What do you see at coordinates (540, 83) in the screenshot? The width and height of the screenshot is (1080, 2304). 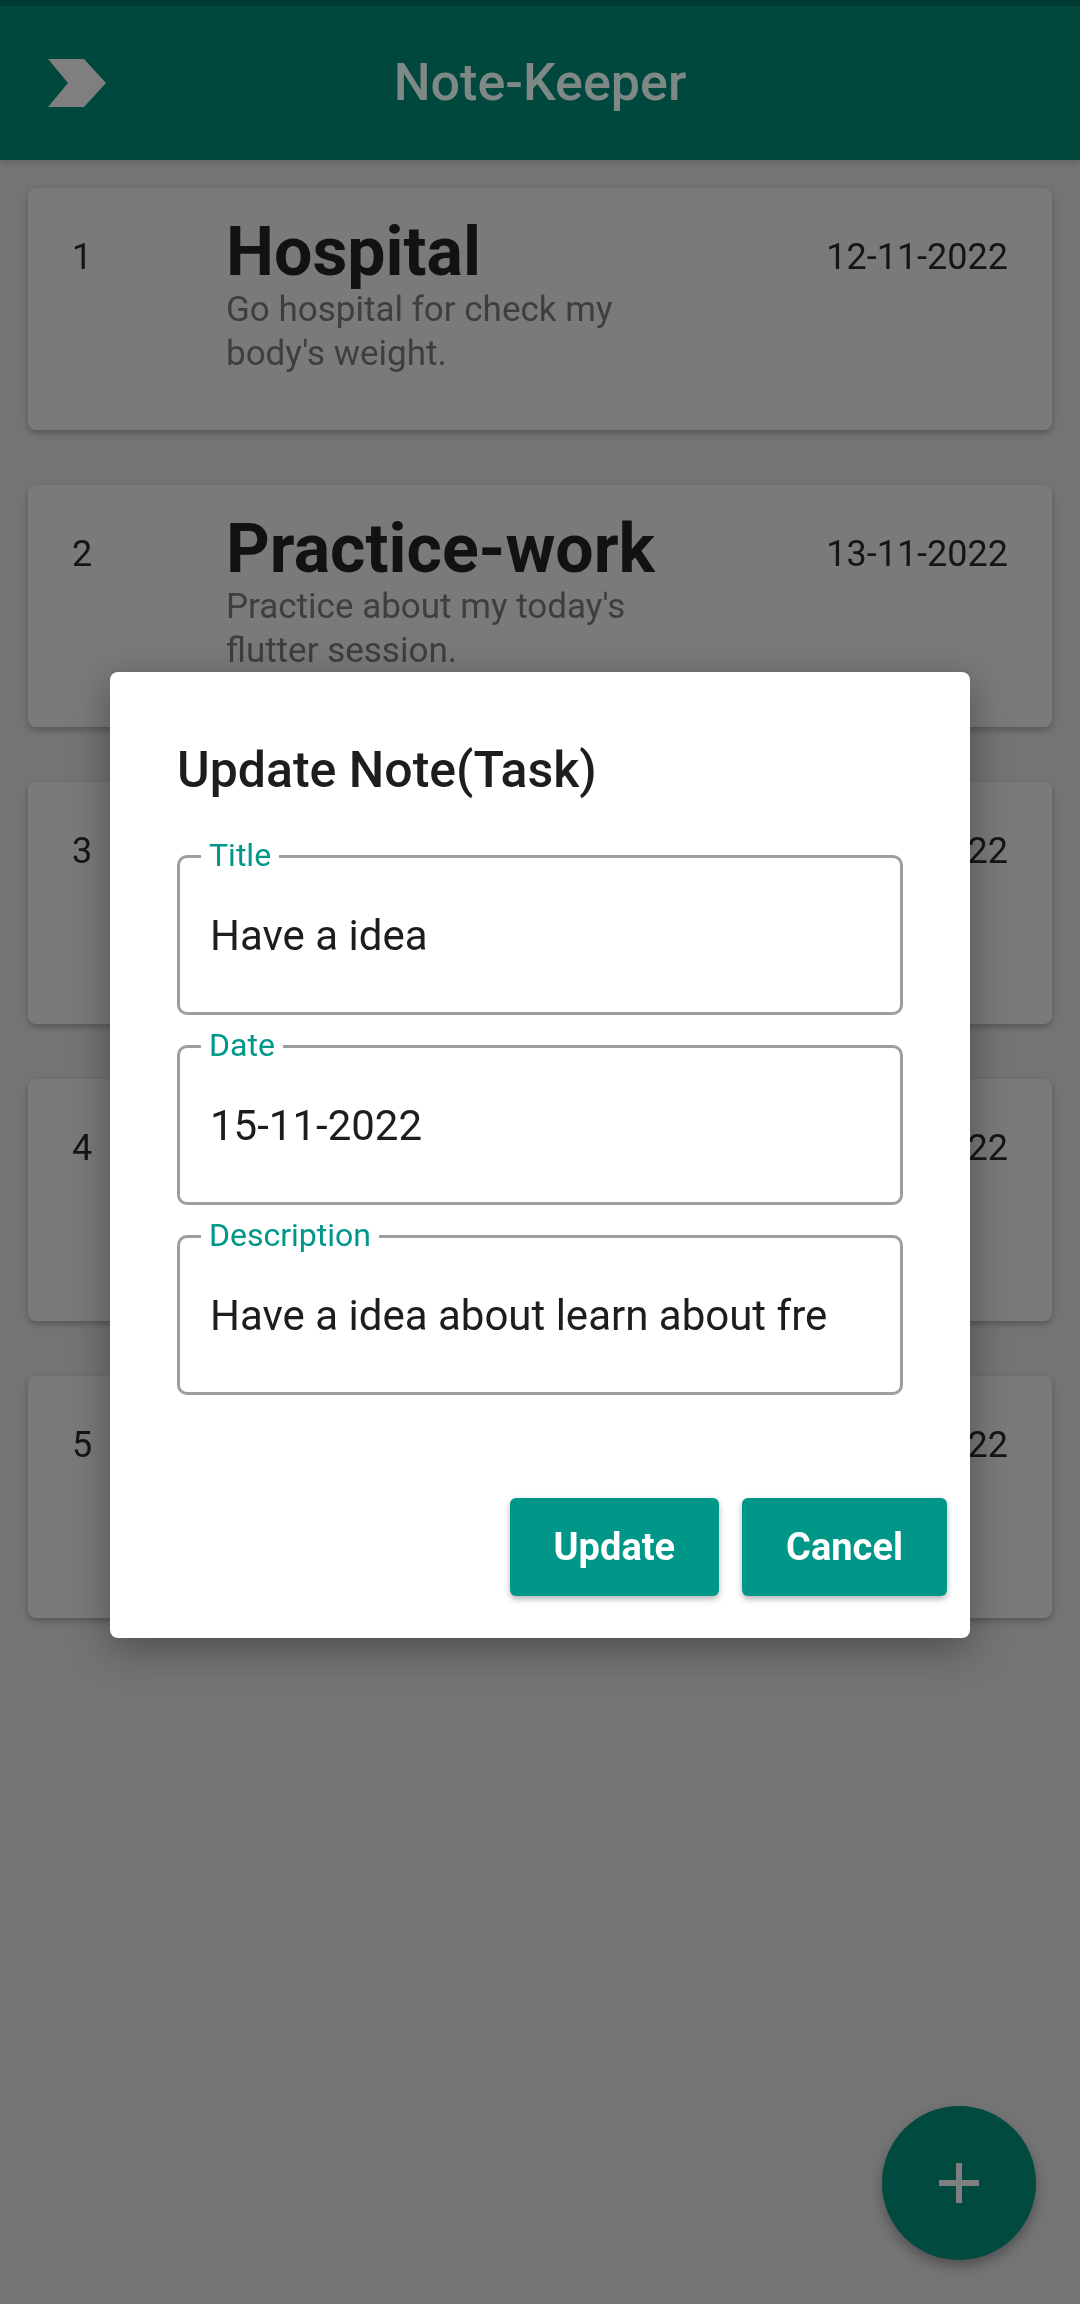 I see `app-title: Note-Keeper` at bounding box center [540, 83].